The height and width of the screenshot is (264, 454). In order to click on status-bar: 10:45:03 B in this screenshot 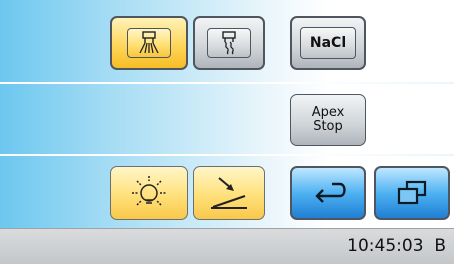, I will do `click(227, 246)`.